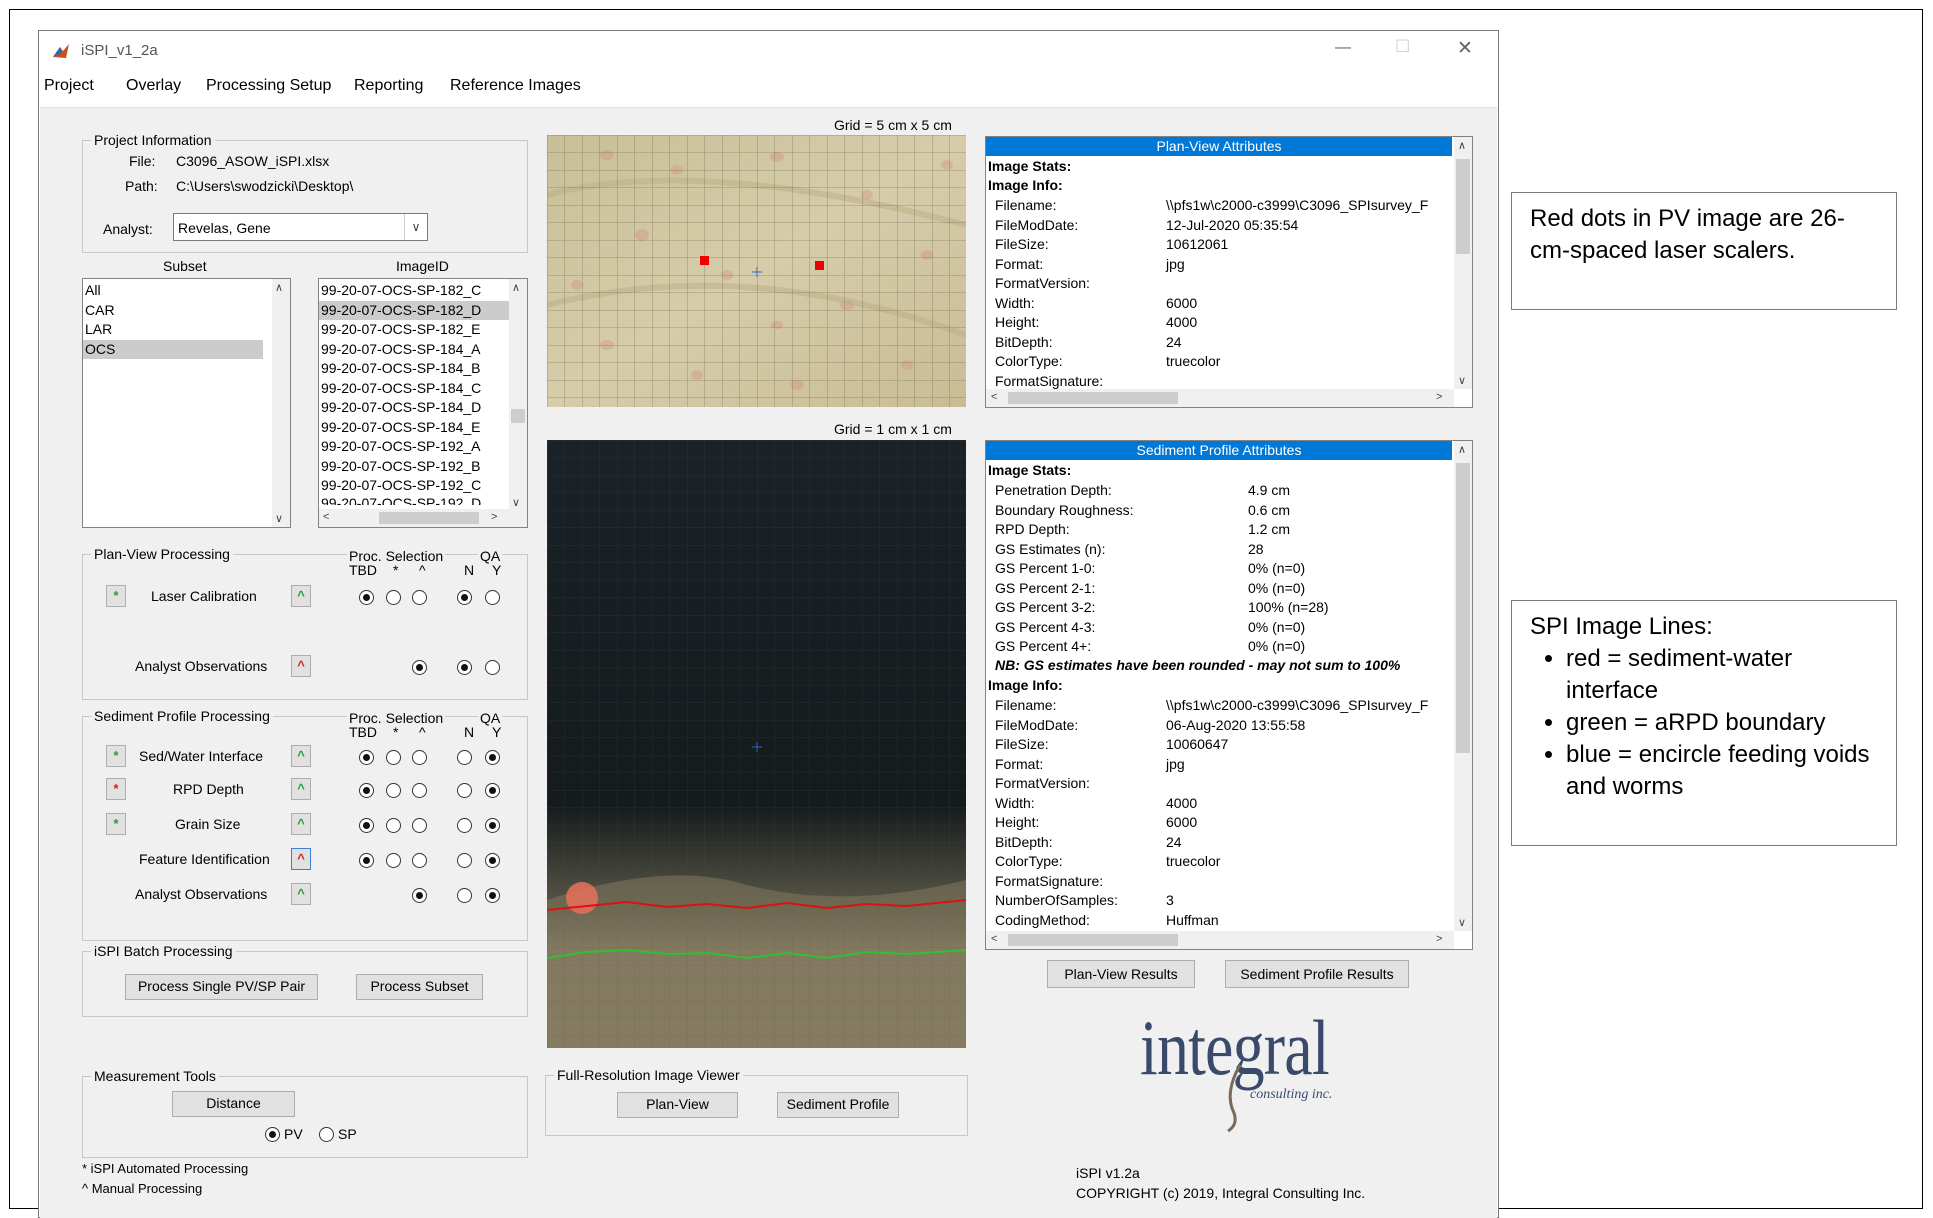 The image size is (1933, 1218). What do you see at coordinates (414, 310) in the screenshot?
I see `list-item-selected: 99-20-07-OCS-SP-182_D` at bounding box center [414, 310].